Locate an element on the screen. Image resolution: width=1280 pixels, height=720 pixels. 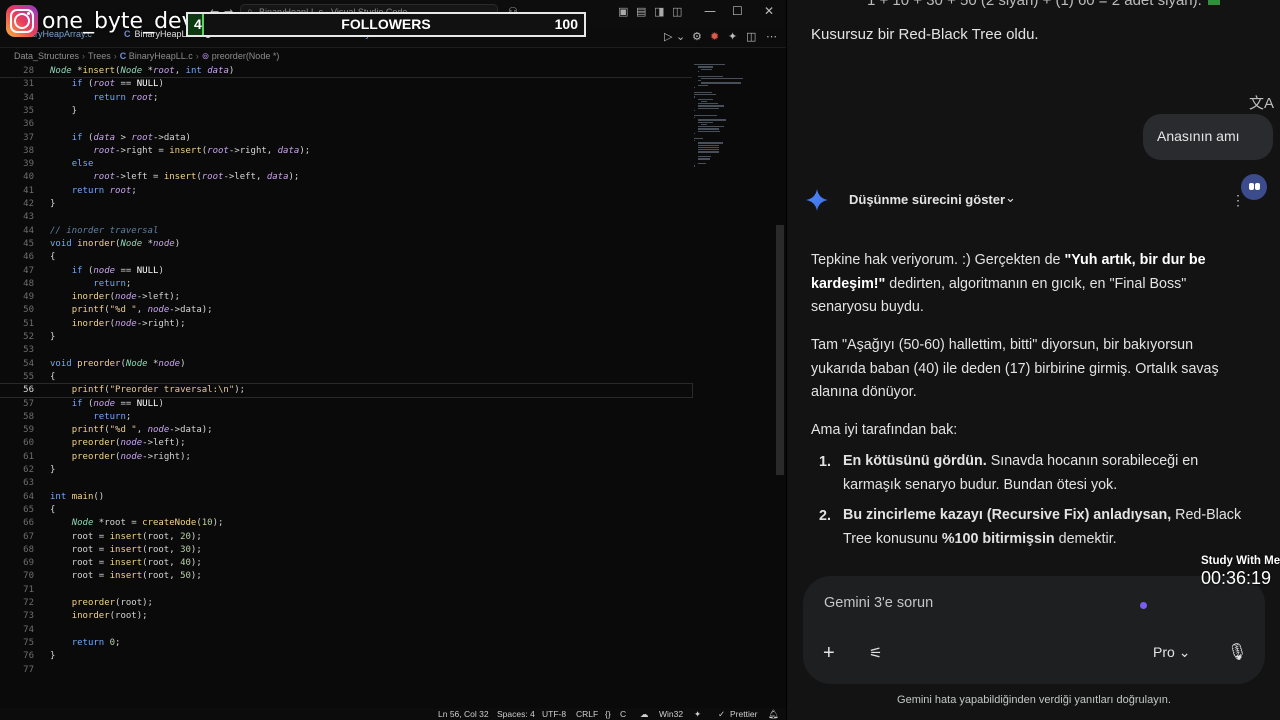
line-number: 28 is located at coordinates (17, 71).